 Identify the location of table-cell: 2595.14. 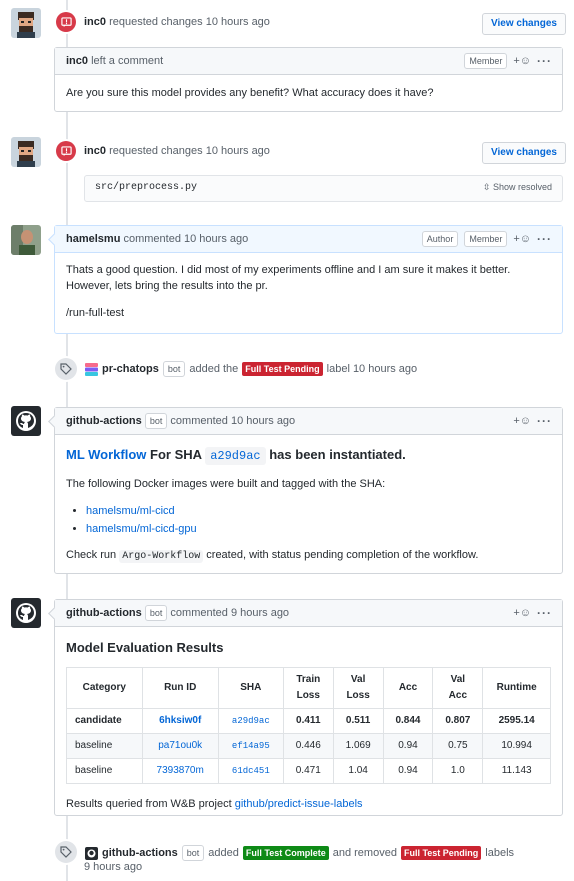
(516, 721).